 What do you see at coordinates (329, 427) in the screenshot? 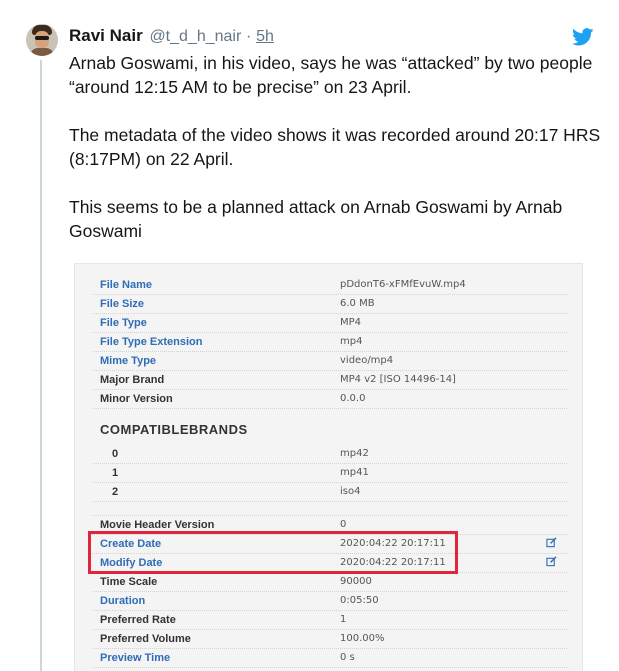
I see `section-header: COMPATIBLEBRANDS` at bounding box center [329, 427].